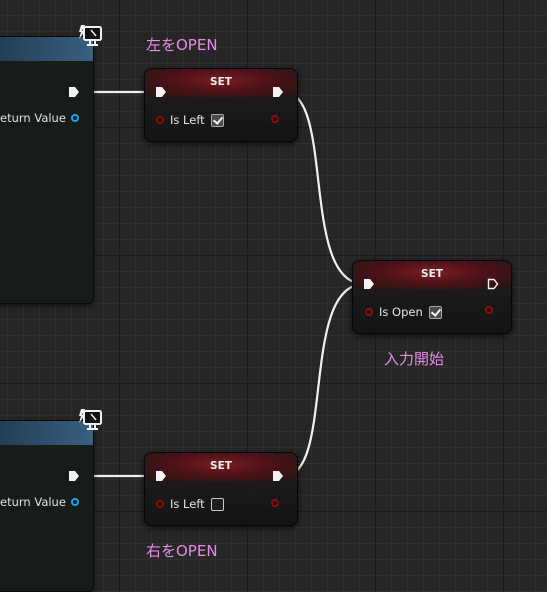 The width and height of the screenshot is (547, 592). I want to click on set-node-is-left-true: SET, so click(221, 105).